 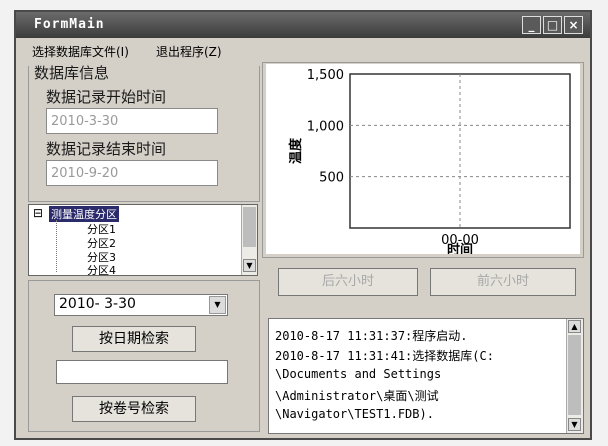 I want to click on title-bar: FormMain _ □ ×, so click(x=303, y=25).